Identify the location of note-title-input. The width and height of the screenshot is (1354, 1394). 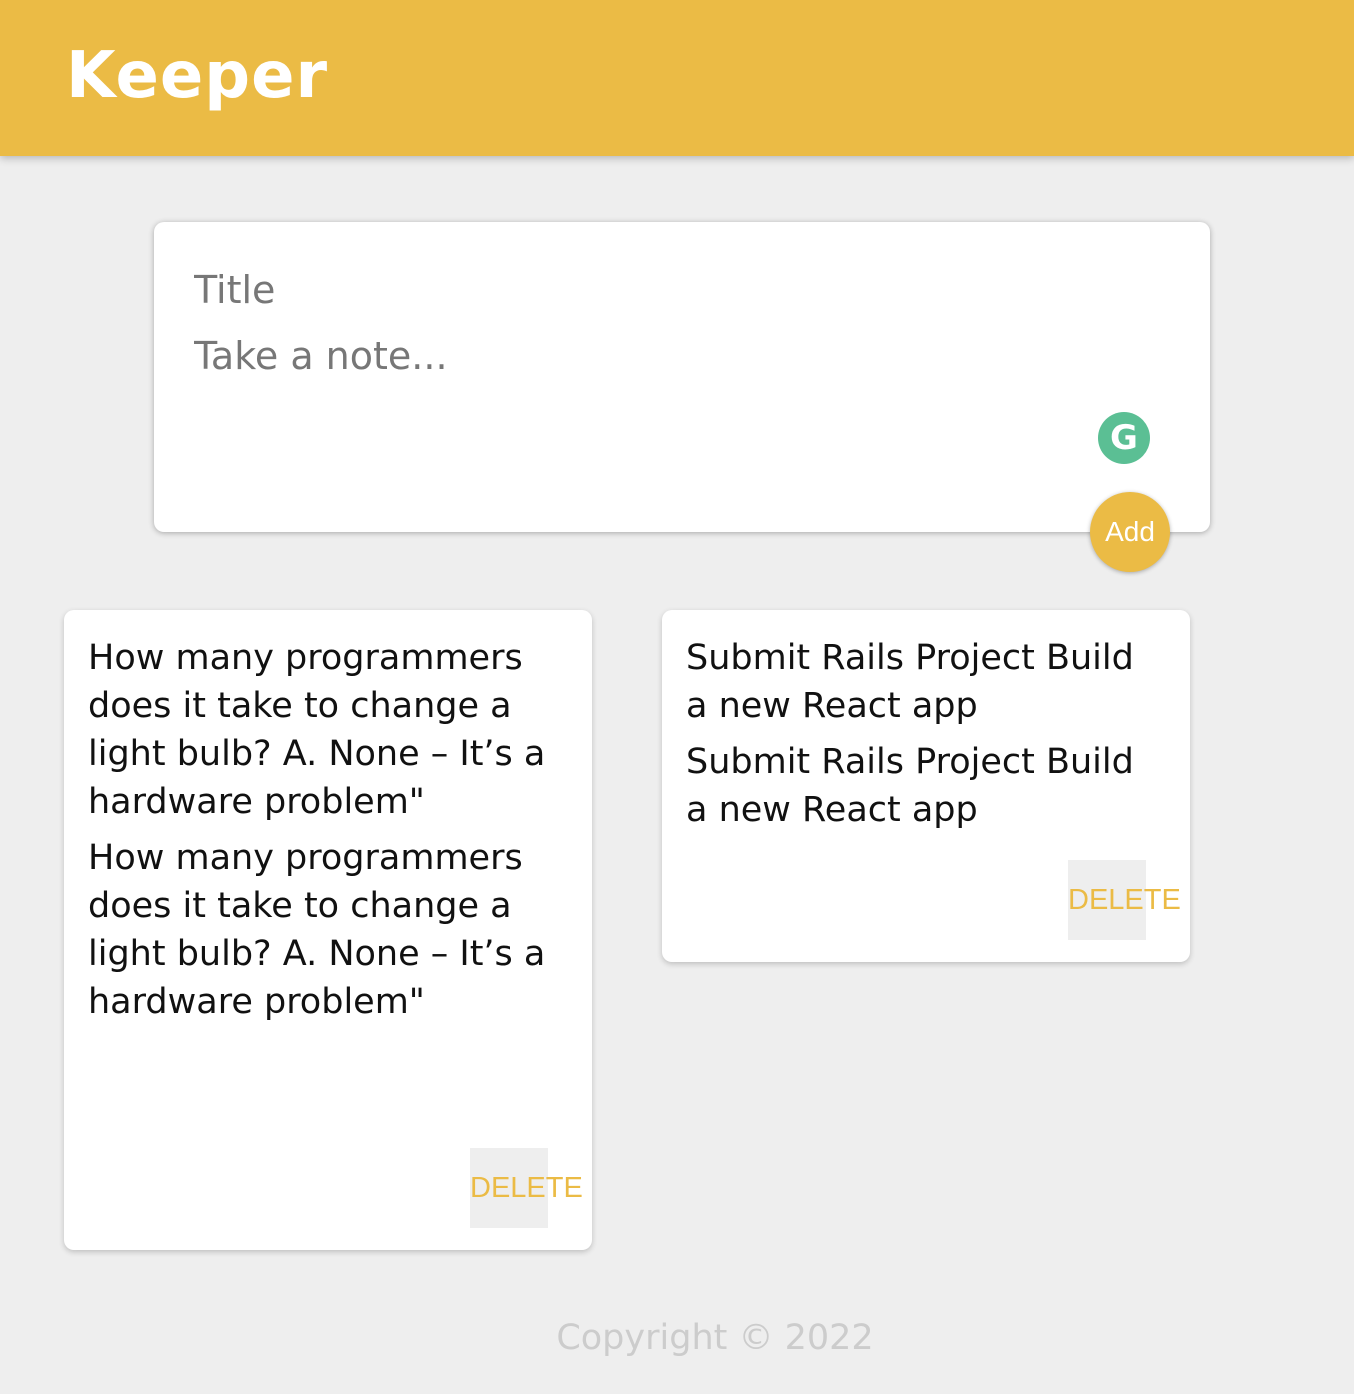
(674, 290).